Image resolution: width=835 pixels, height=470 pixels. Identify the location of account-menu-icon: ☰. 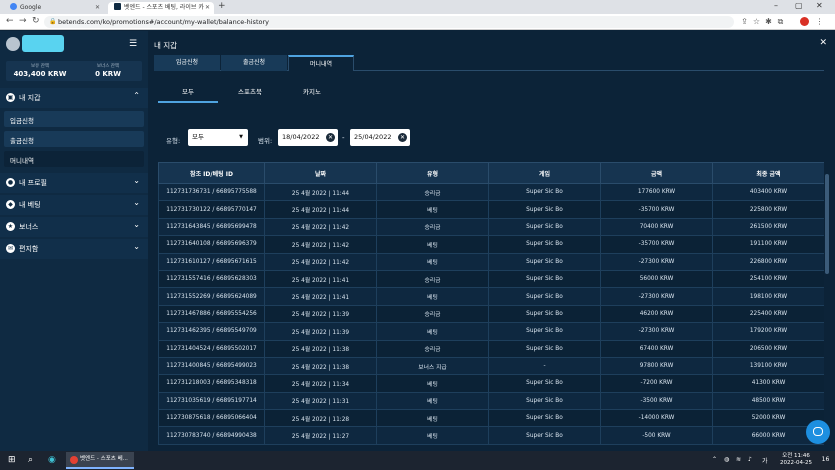
(133, 44).